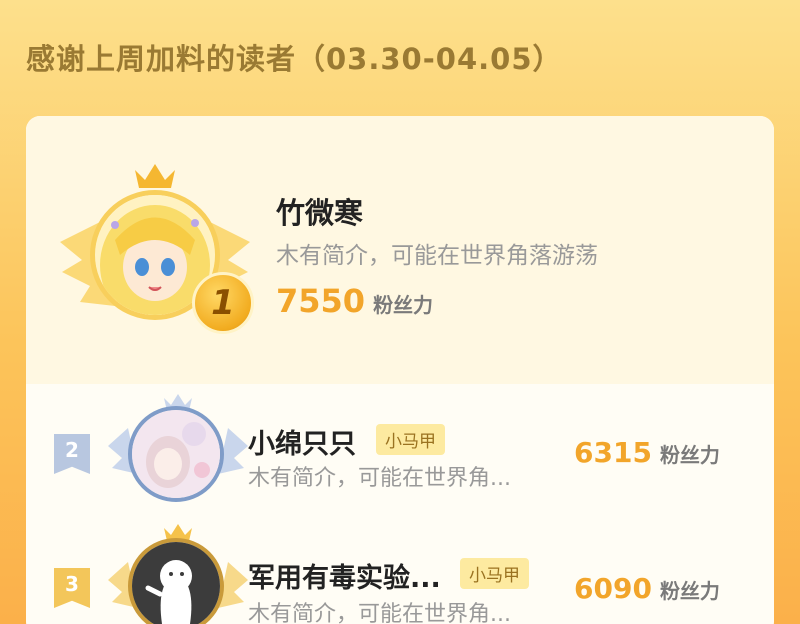  I want to click on rank-flag-2: 2, so click(72, 454).